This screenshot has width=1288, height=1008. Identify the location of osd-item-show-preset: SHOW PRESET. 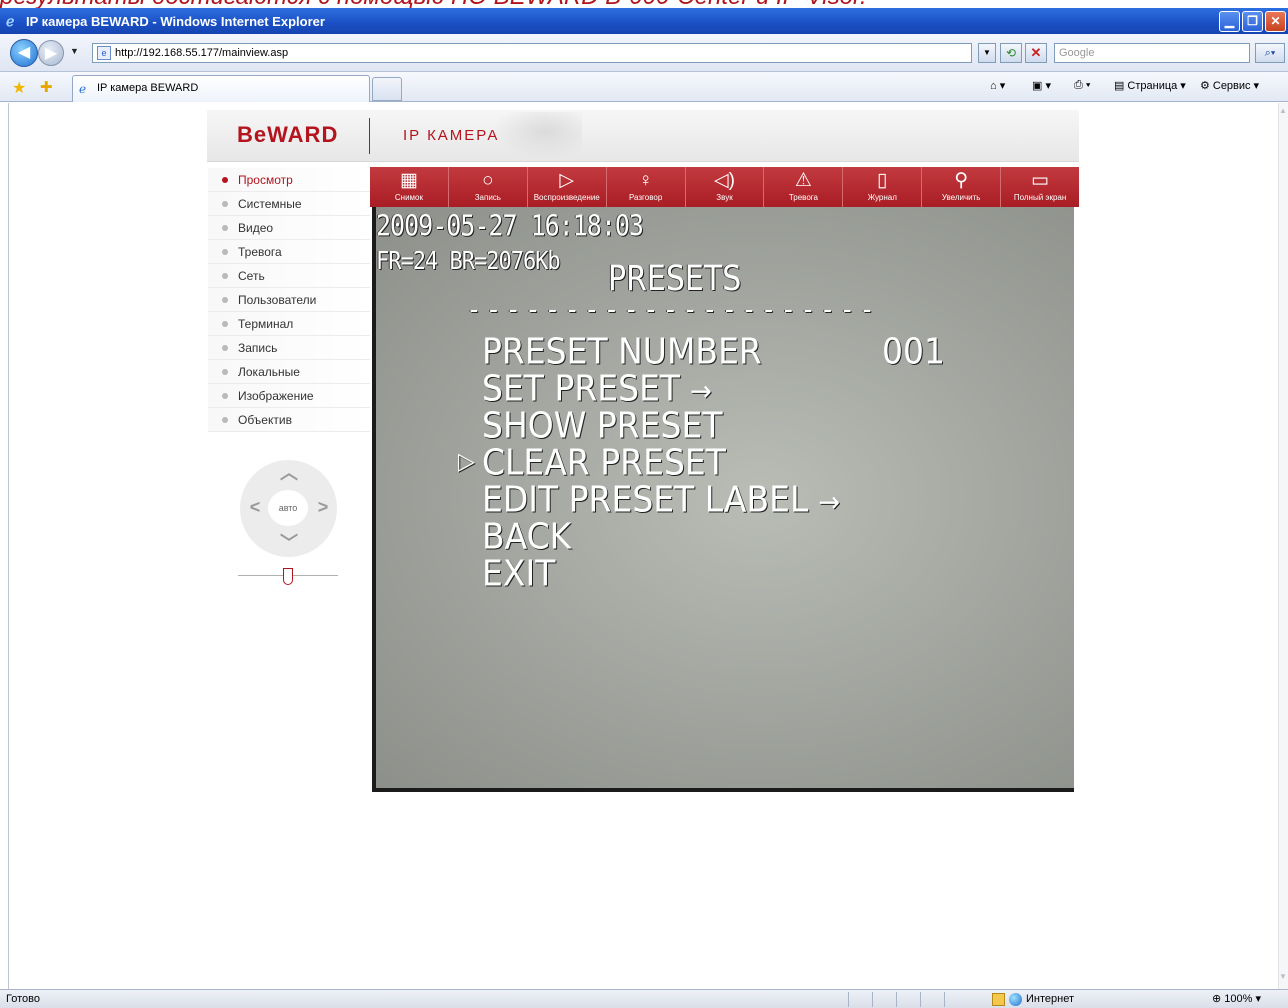
(661, 425).